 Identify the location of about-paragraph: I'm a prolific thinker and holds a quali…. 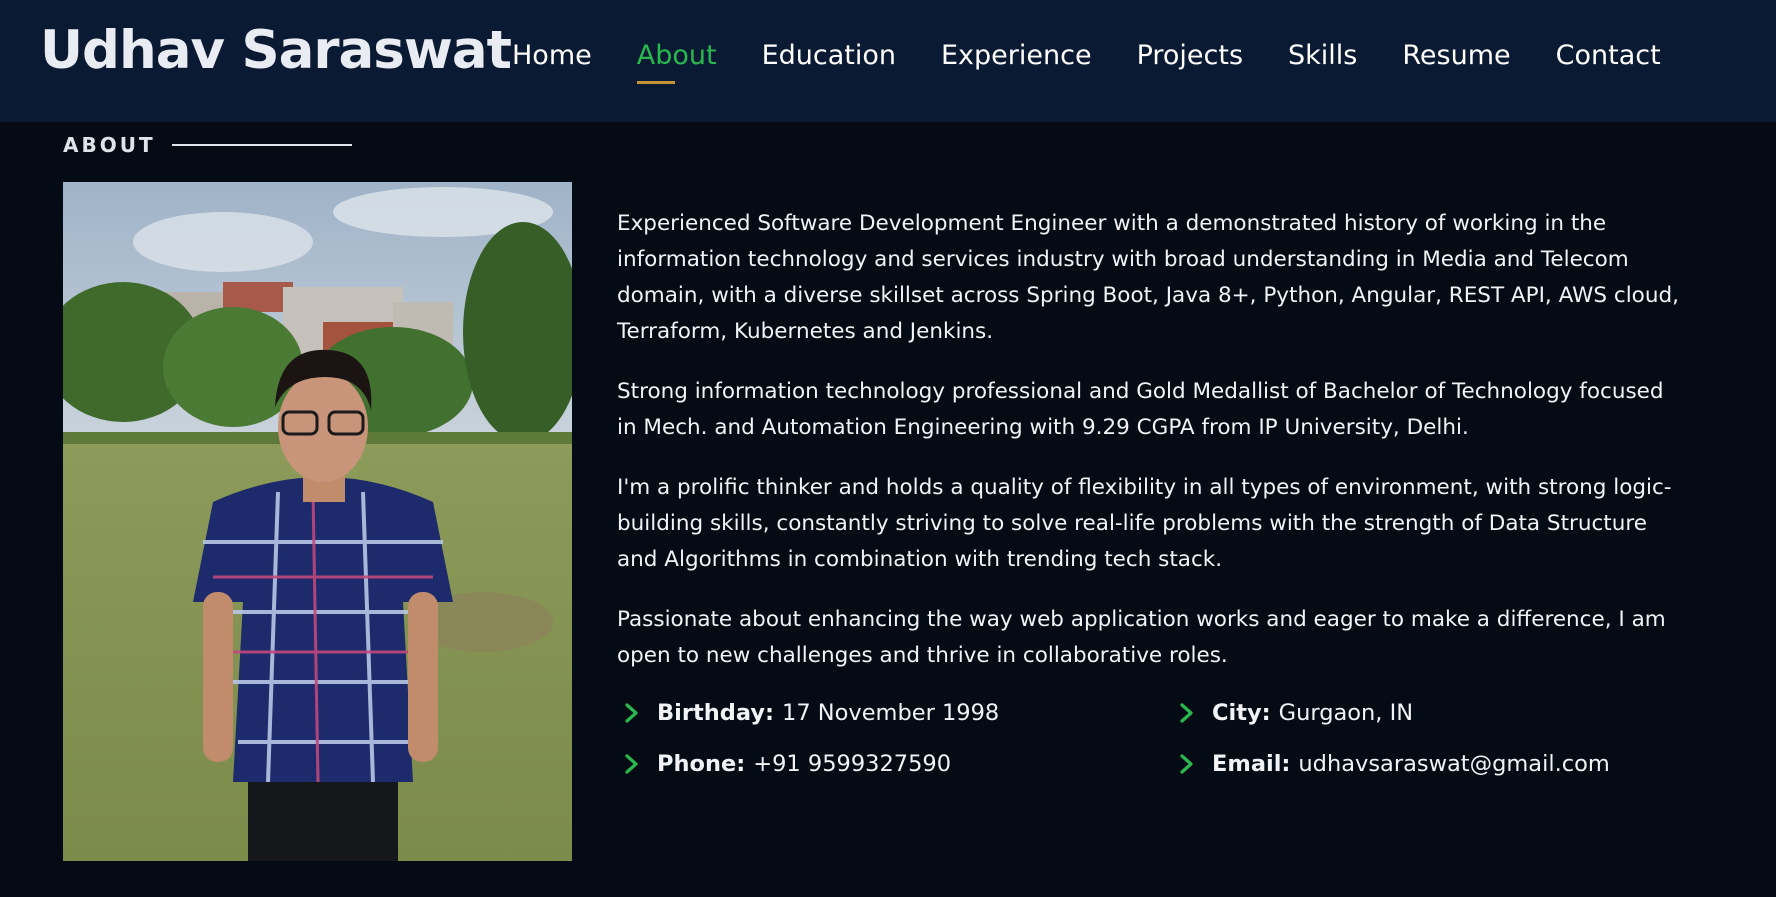
(1144, 523).